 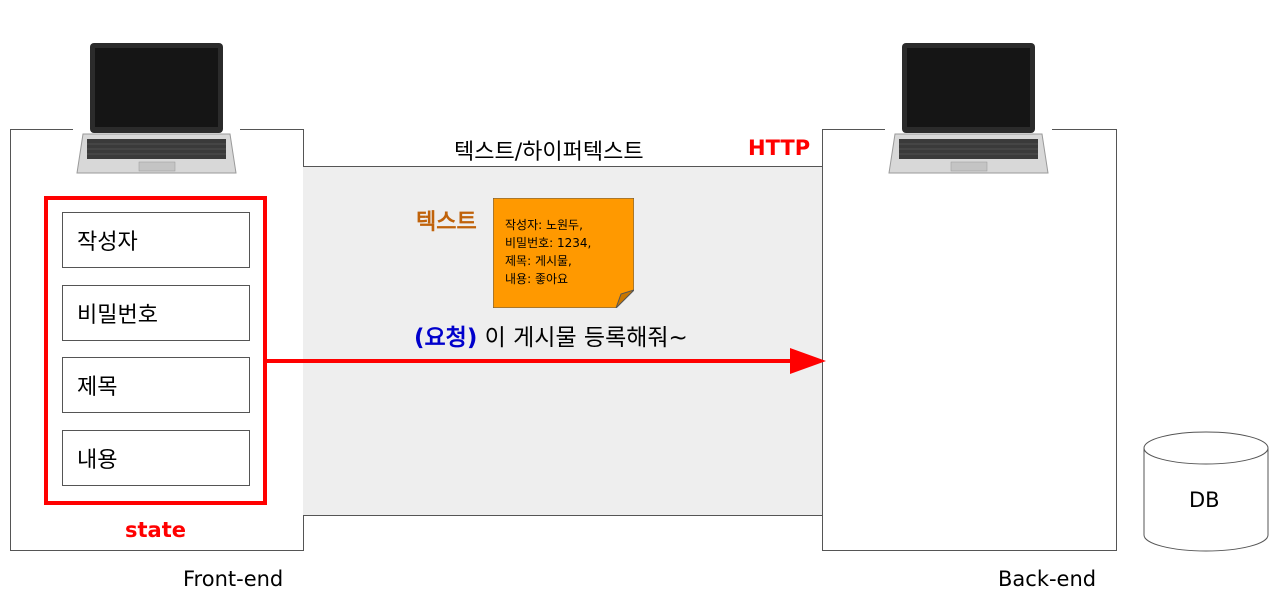 I want to click on state-highlight, so click(x=155, y=350).